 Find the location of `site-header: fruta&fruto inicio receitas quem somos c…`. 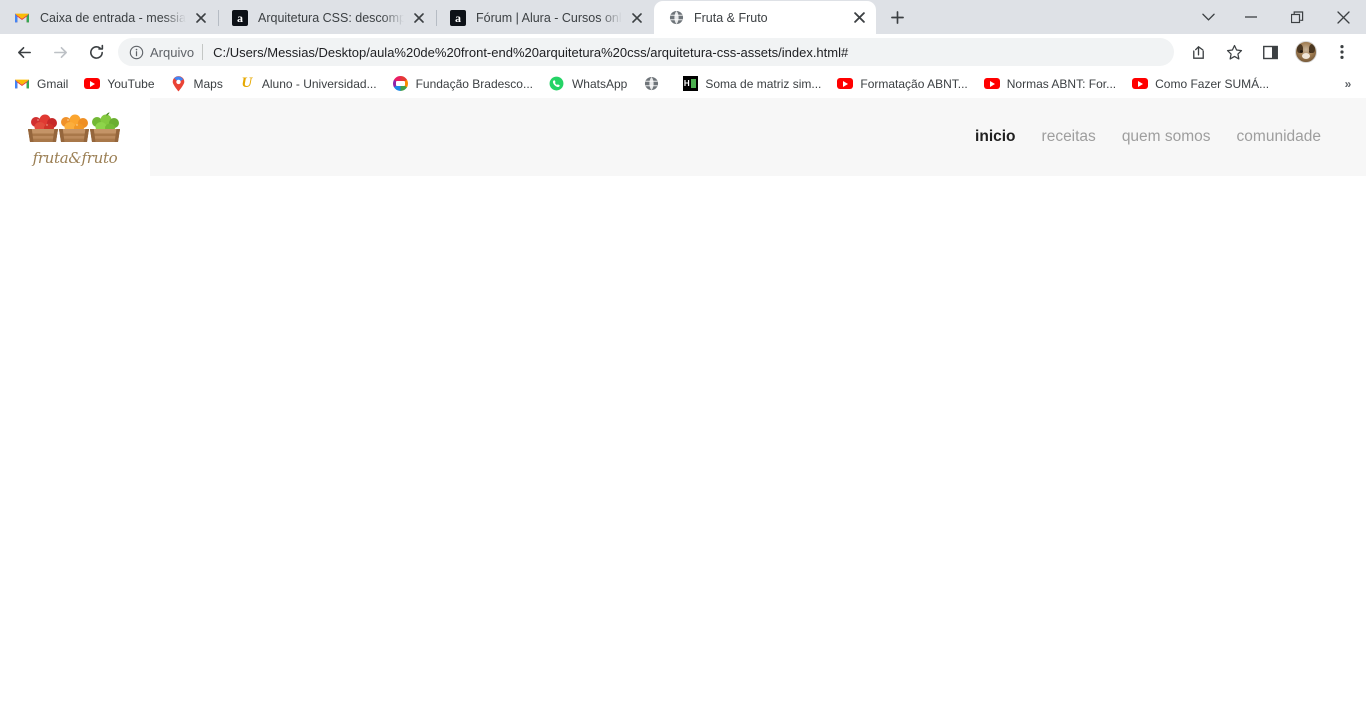

site-header: fruta&fruto inicio receitas quem somos c… is located at coordinates (683, 137).